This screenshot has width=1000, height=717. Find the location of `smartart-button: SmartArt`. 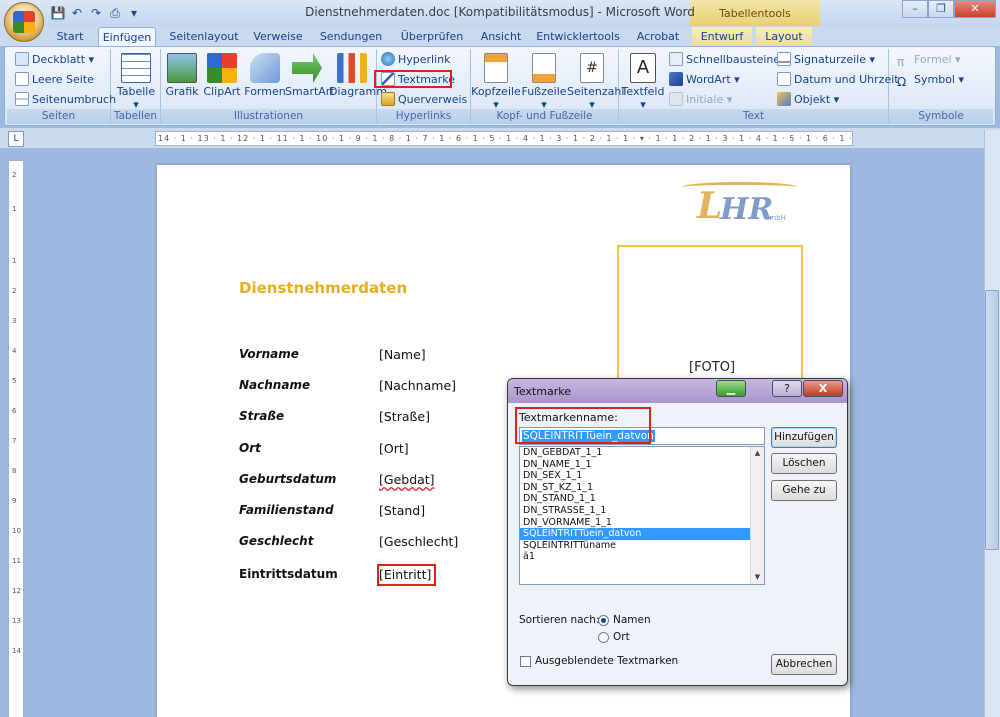

smartart-button: SmartArt is located at coordinates (310, 74).